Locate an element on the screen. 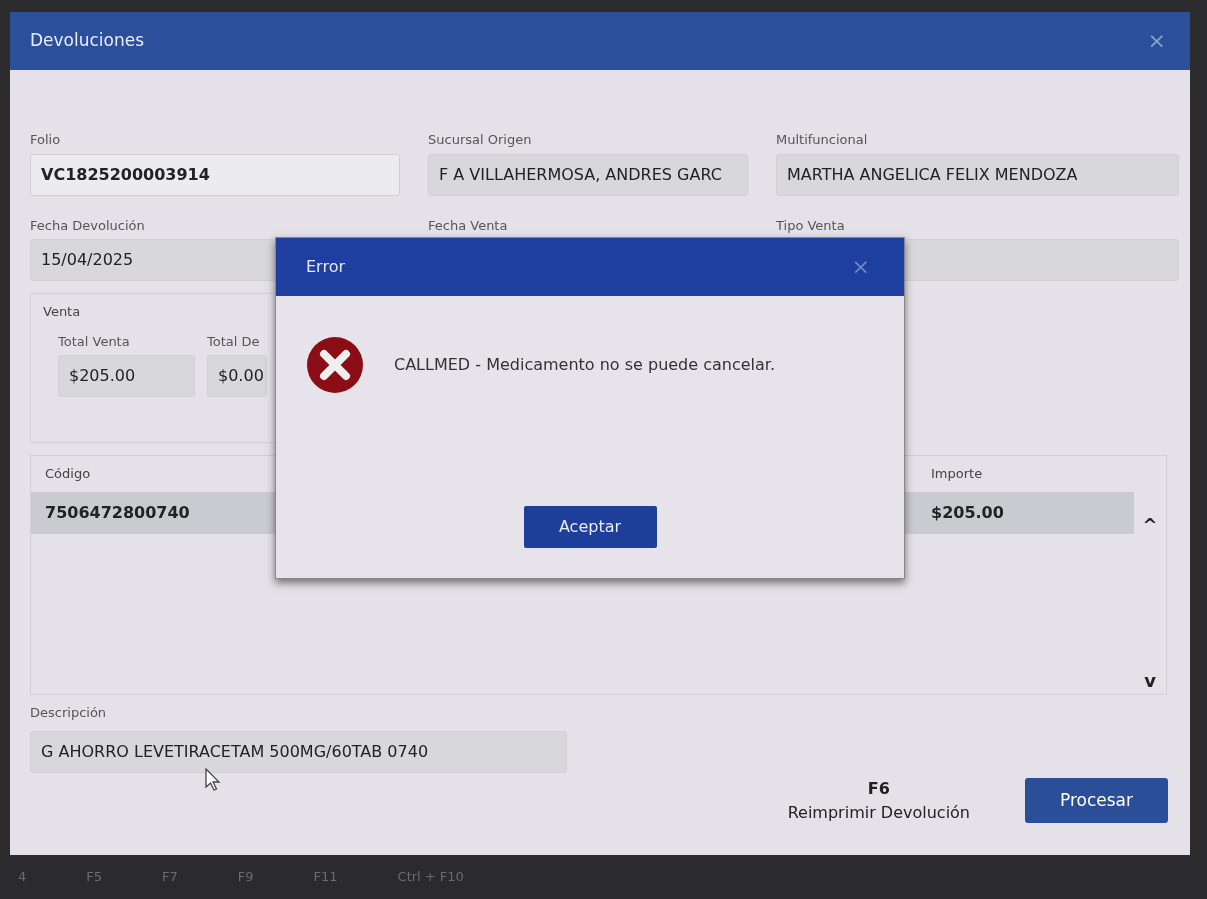  error-icon is located at coordinates (335, 365).